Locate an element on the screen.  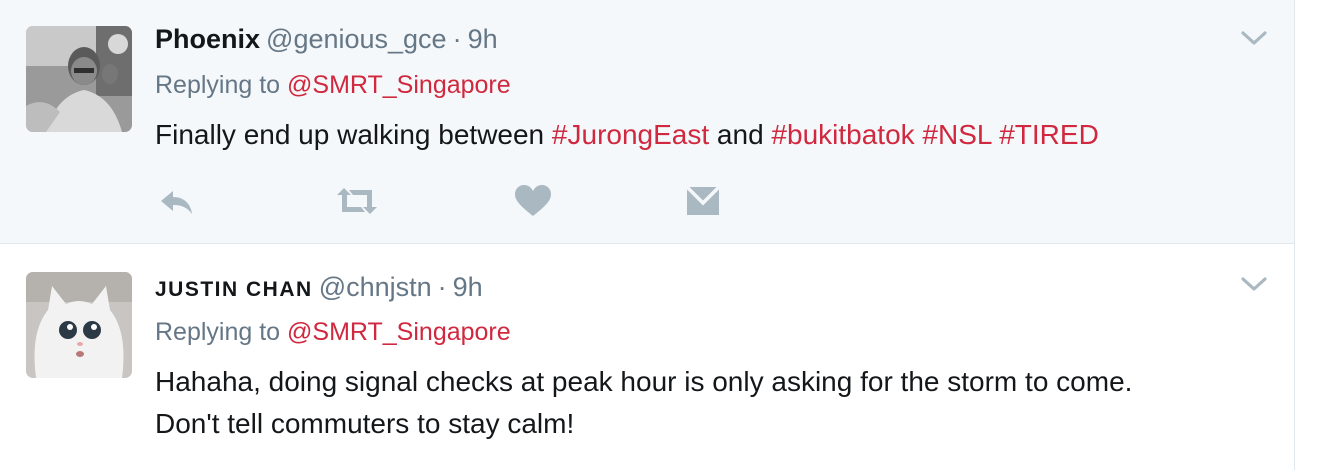
username: @genious_gce is located at coordinates (356, 39).